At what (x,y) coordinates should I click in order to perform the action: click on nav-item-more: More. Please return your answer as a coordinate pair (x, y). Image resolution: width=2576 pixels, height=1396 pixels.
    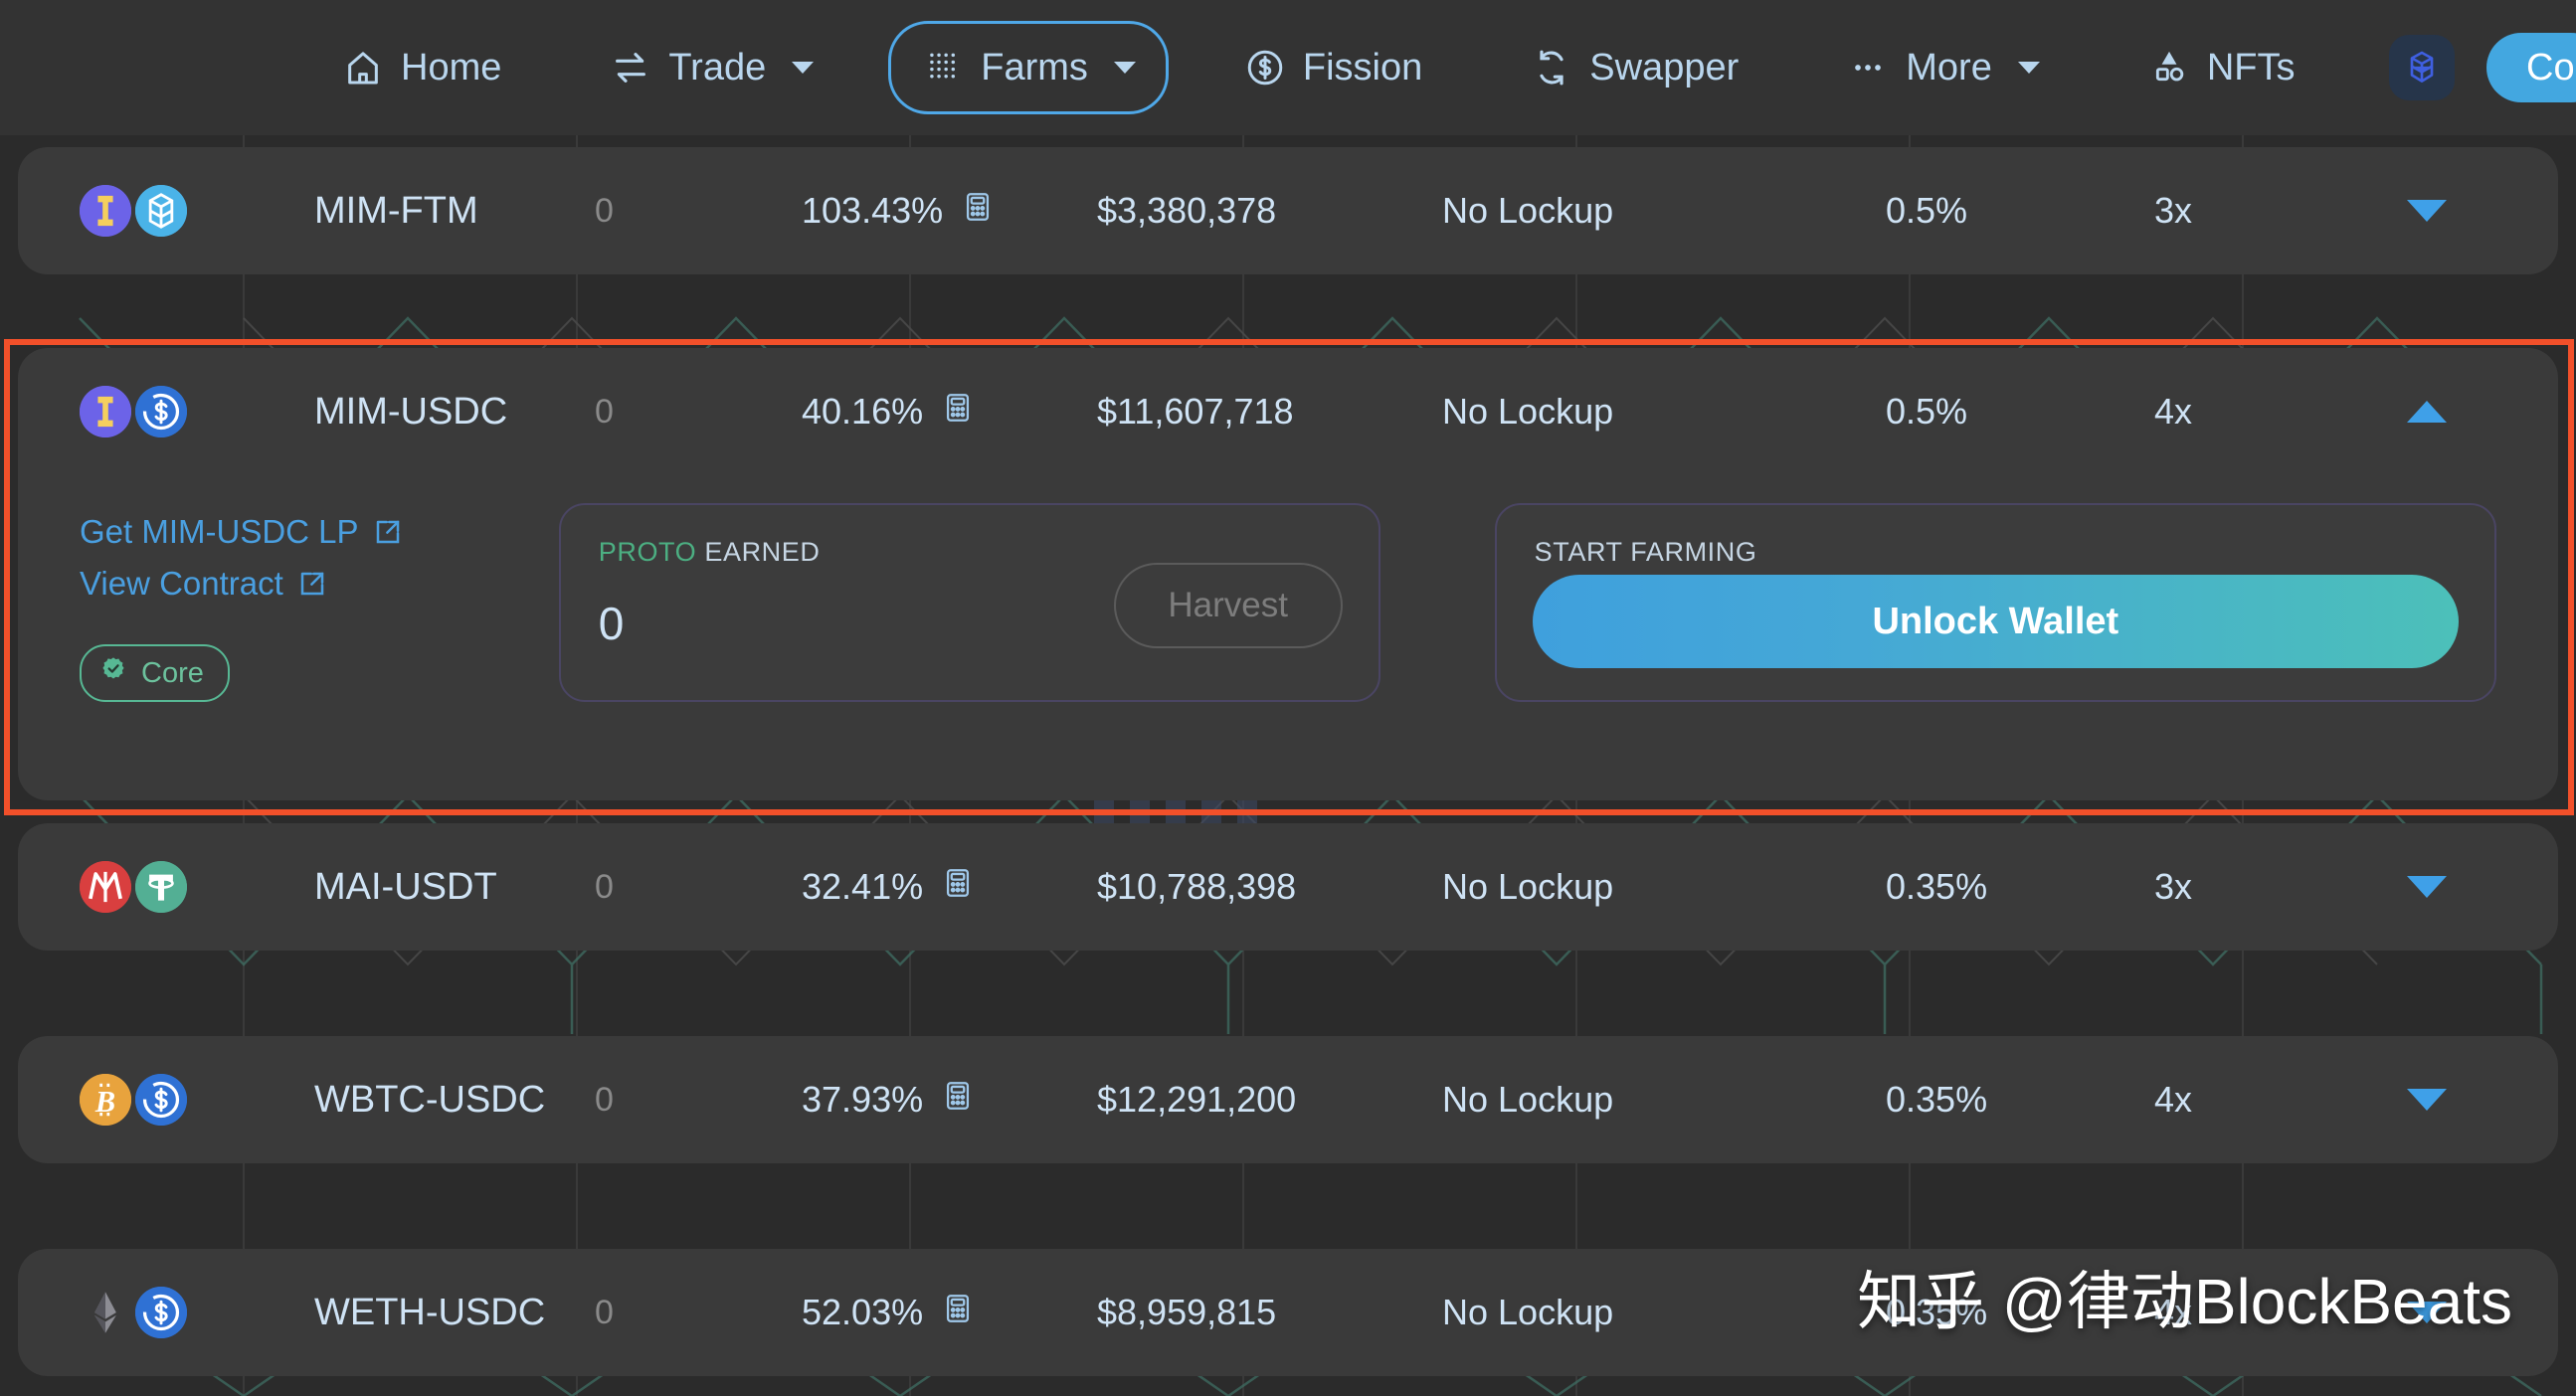
    Looking at the image, I should click on (1943, 67).